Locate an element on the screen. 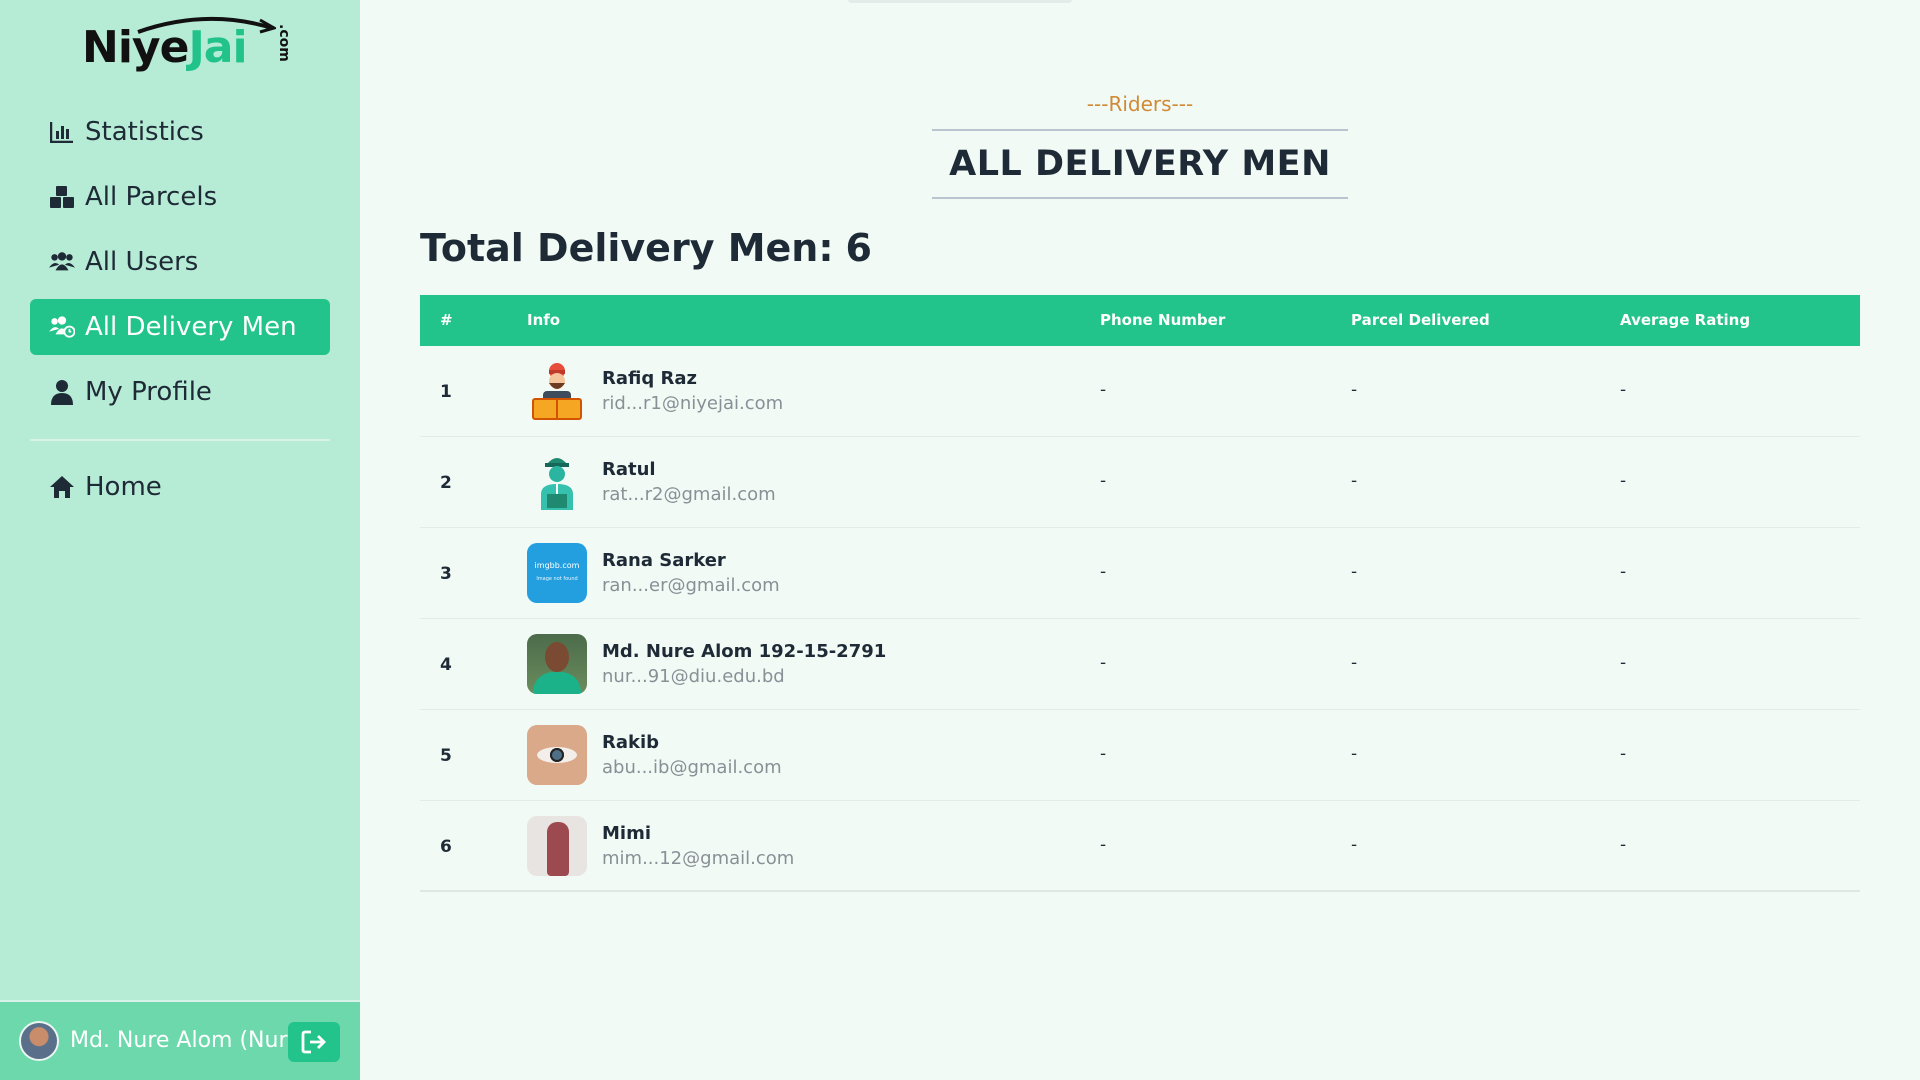  logout-icon is located at coordinates (313, 1042).